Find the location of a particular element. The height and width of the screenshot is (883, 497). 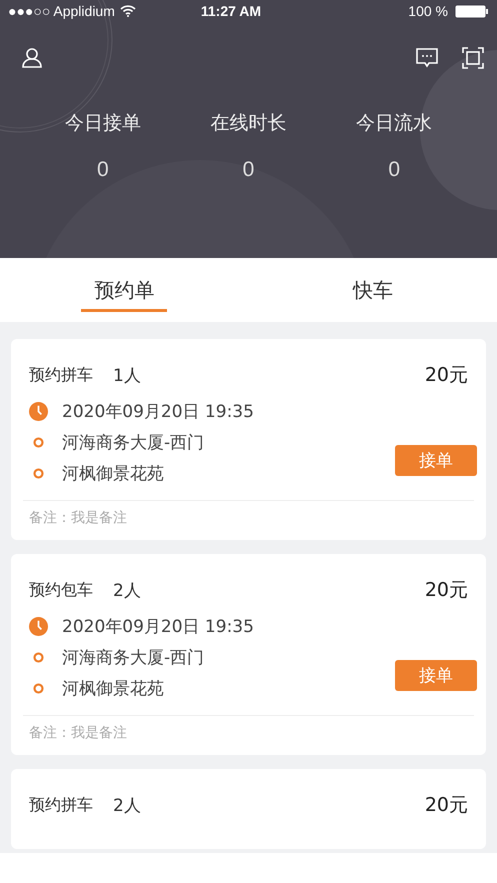

tab: 快车 is located at coordinates (372, 290).